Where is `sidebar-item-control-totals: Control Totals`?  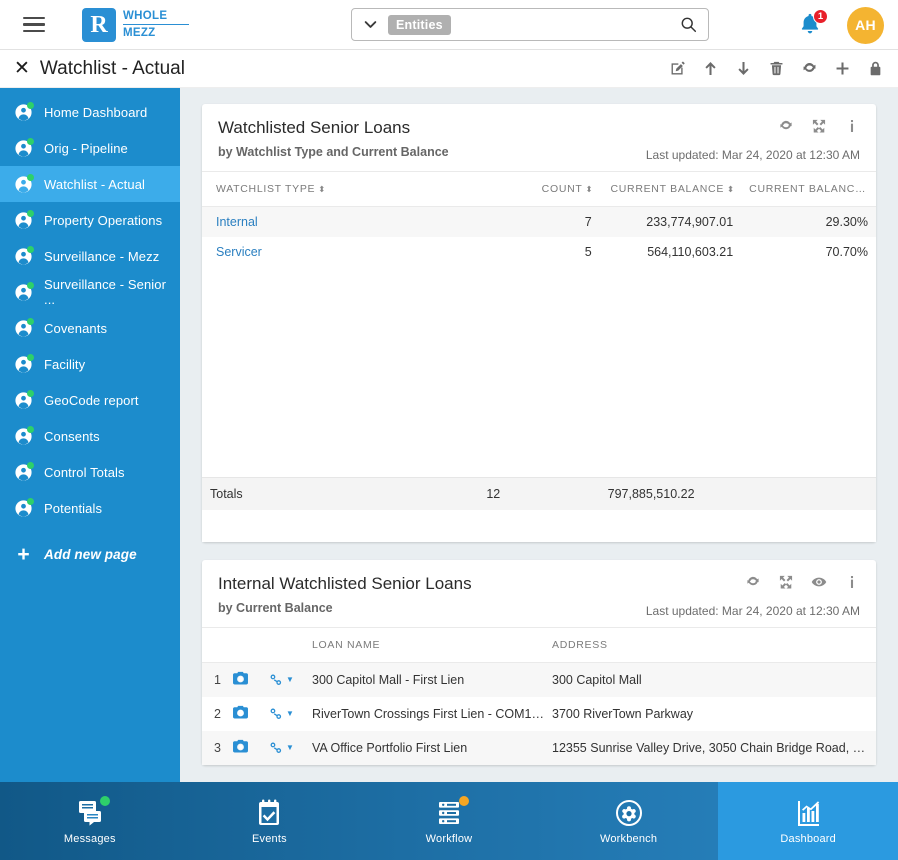 sidebar-item-control-totals: Control Totals is located at coordinates (90, 472).